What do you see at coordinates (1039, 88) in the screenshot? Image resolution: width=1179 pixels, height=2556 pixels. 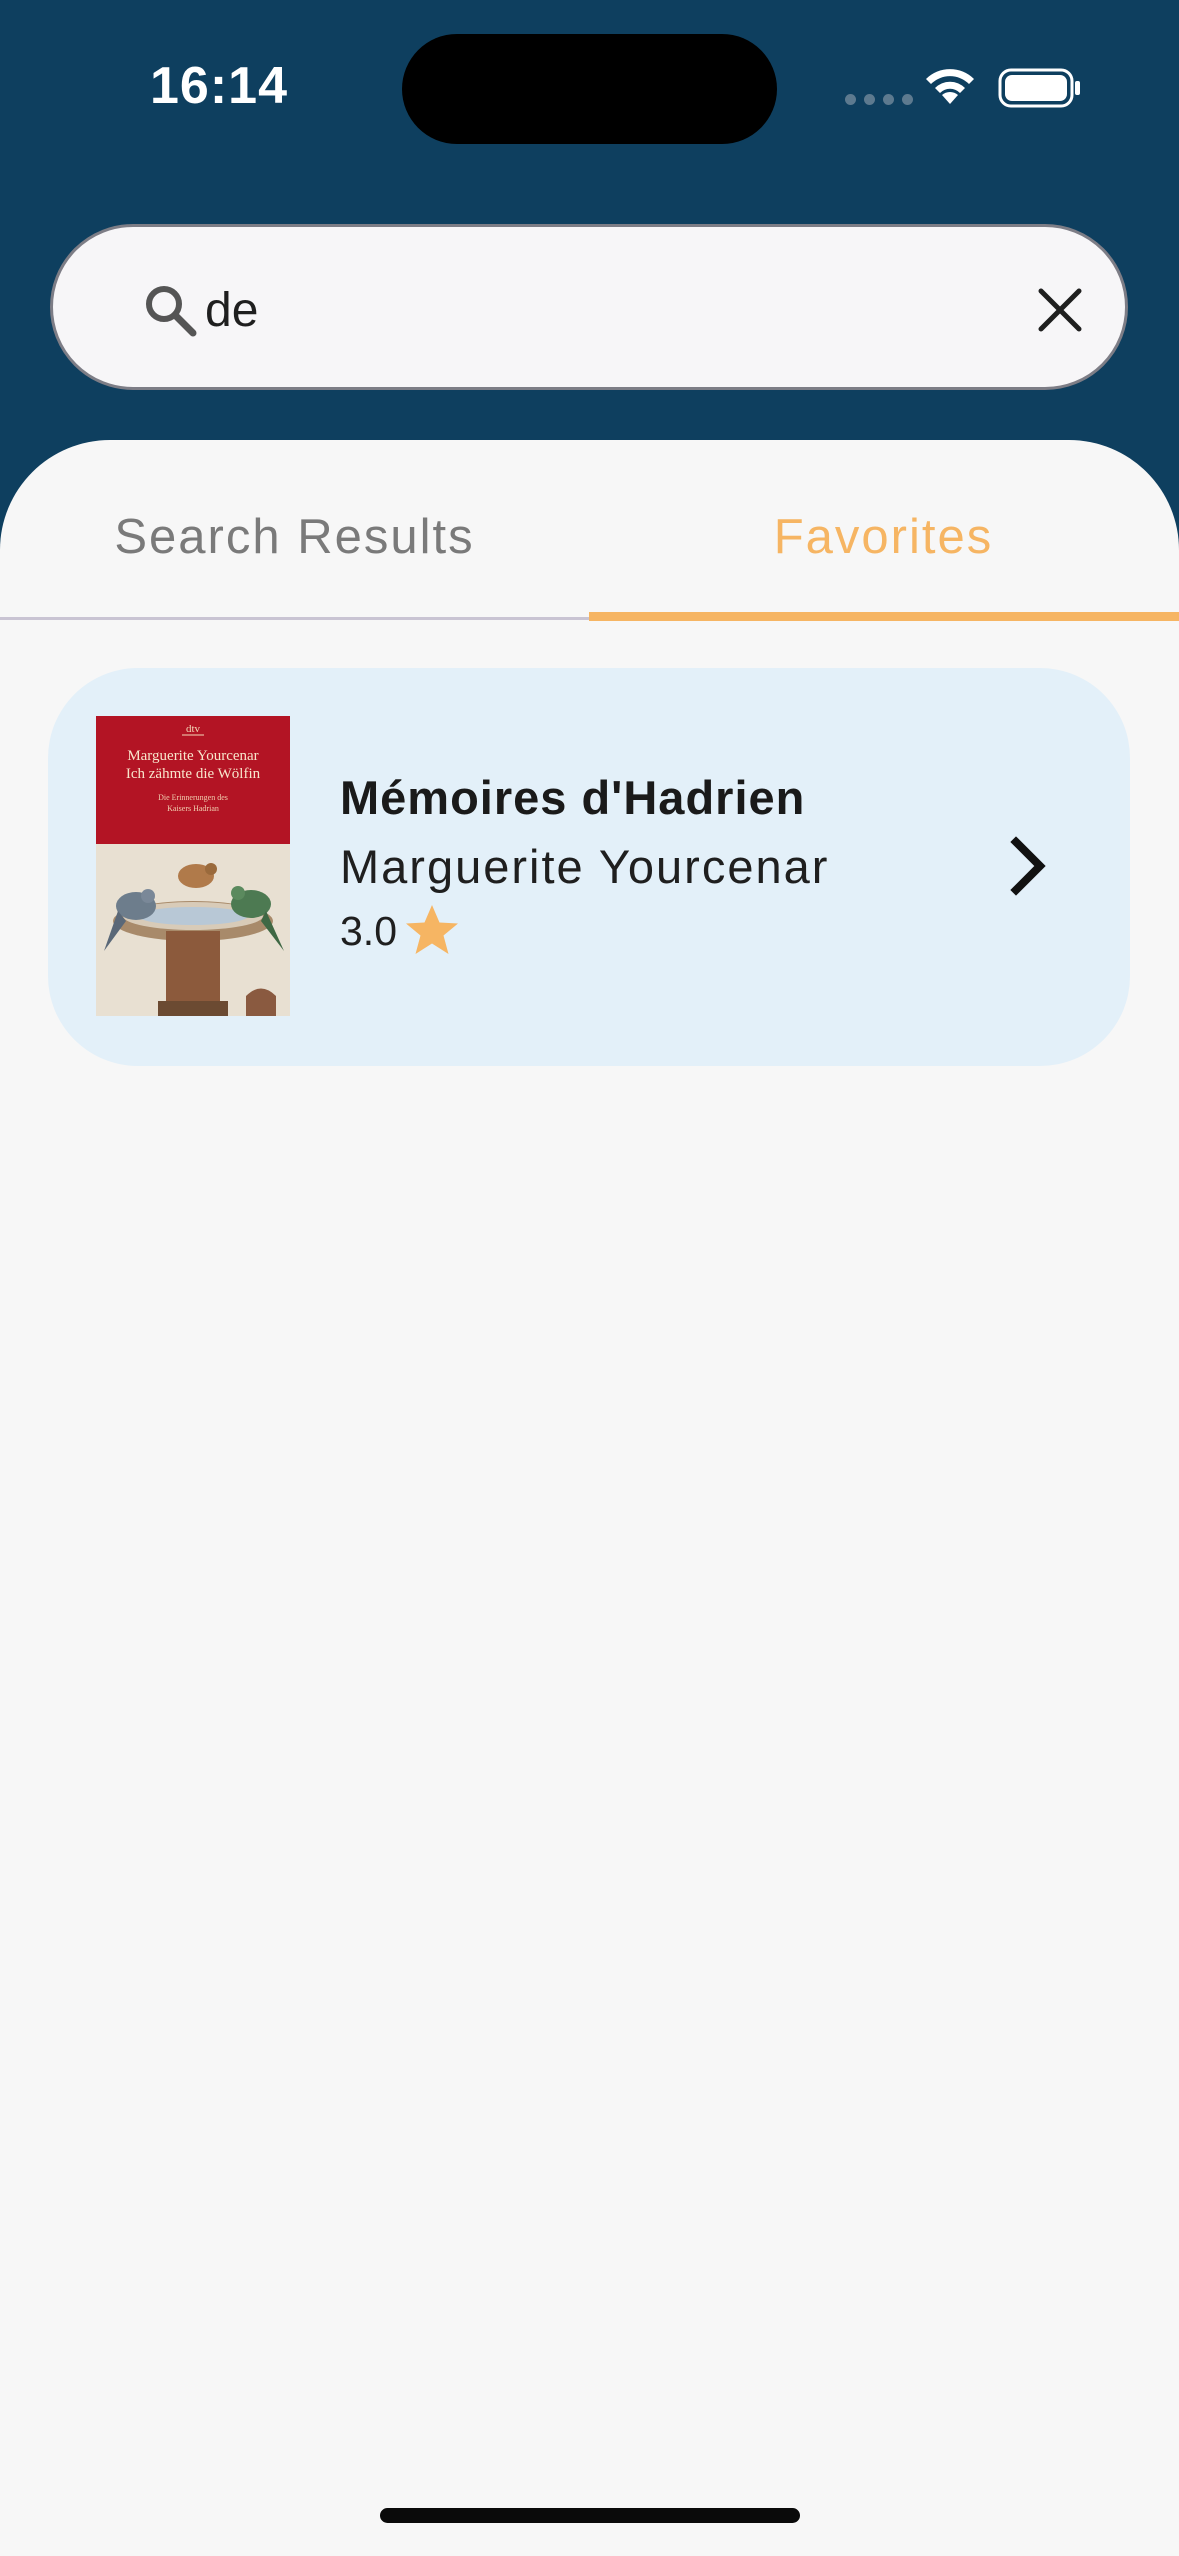 I see `battery-icon` at bounding box center [1039, 88].